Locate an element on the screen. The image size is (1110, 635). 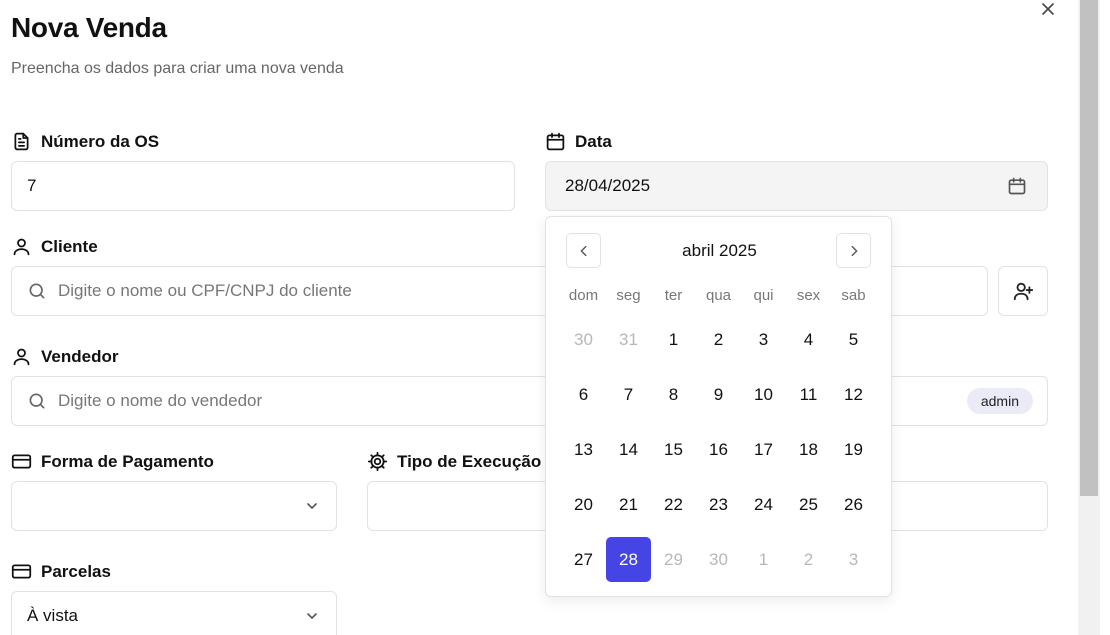
close-button is located at coordinates (1048, 9).